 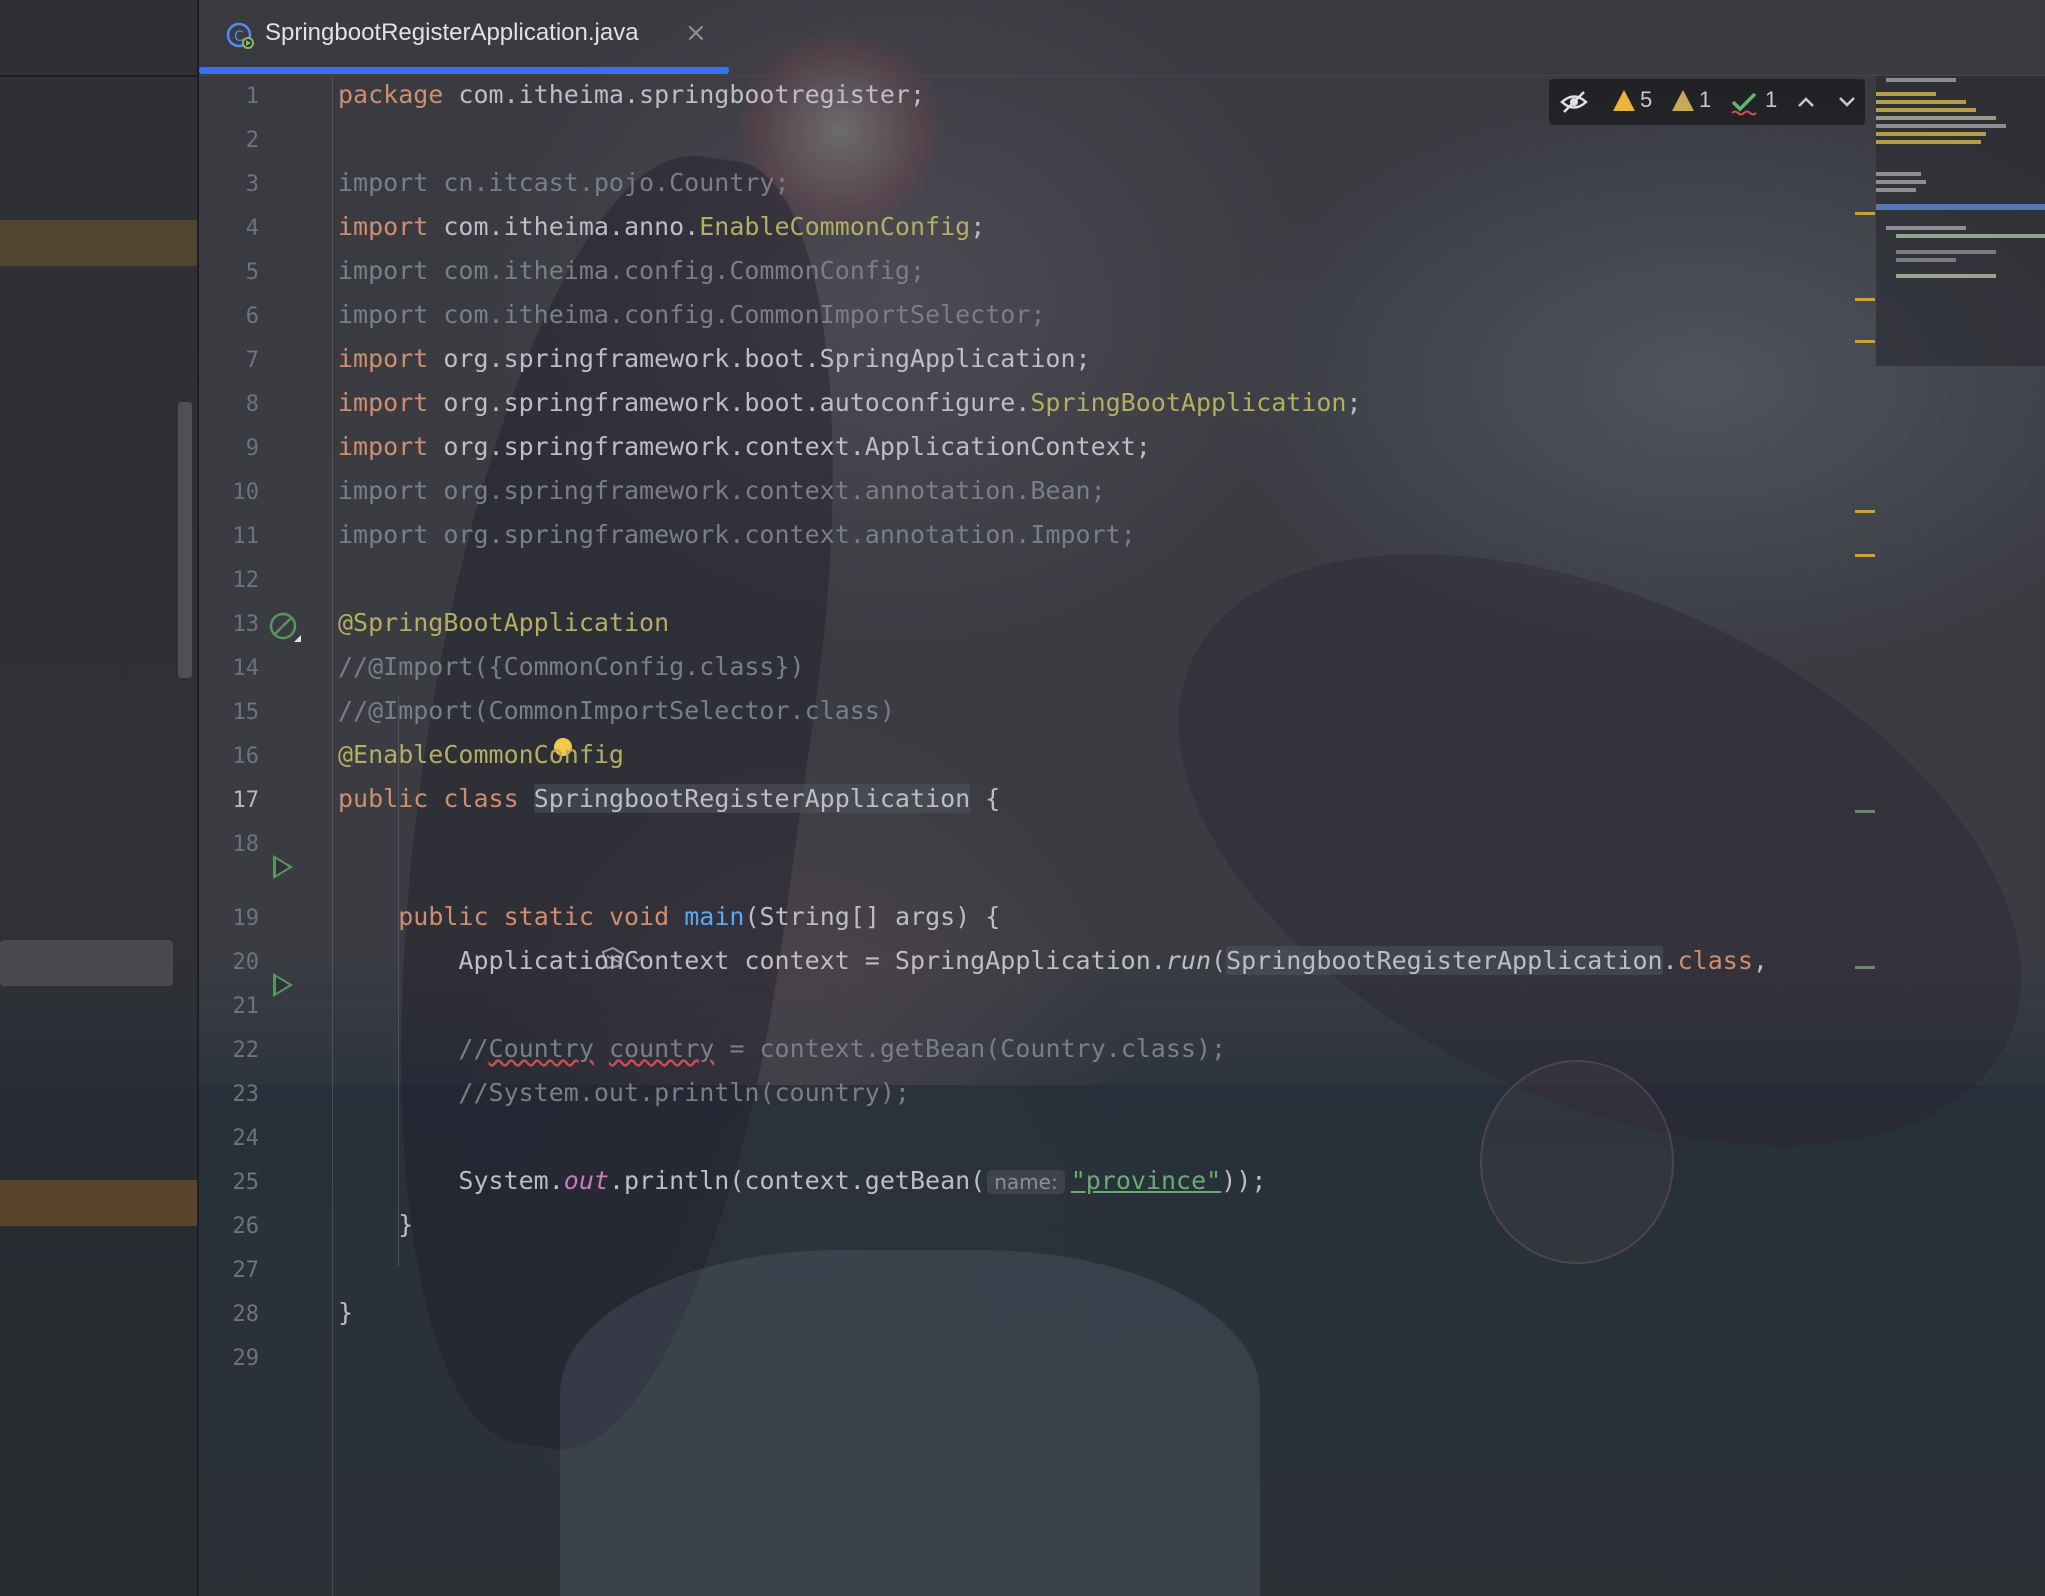 What do you see at coordinates (452, 32) in the screenshot?
I see `tab-title: SpringbootRegisterApplication.java` at bounding box center [452, 32].